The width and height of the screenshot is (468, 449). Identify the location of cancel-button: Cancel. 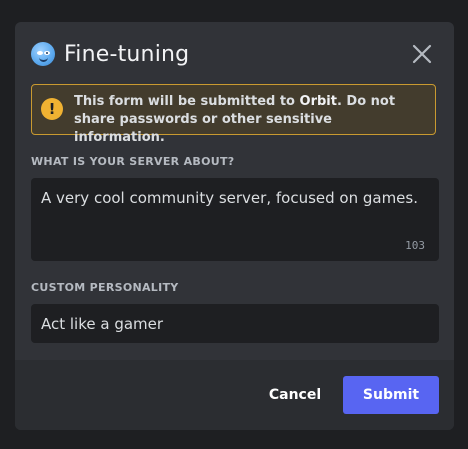
(295, 395).